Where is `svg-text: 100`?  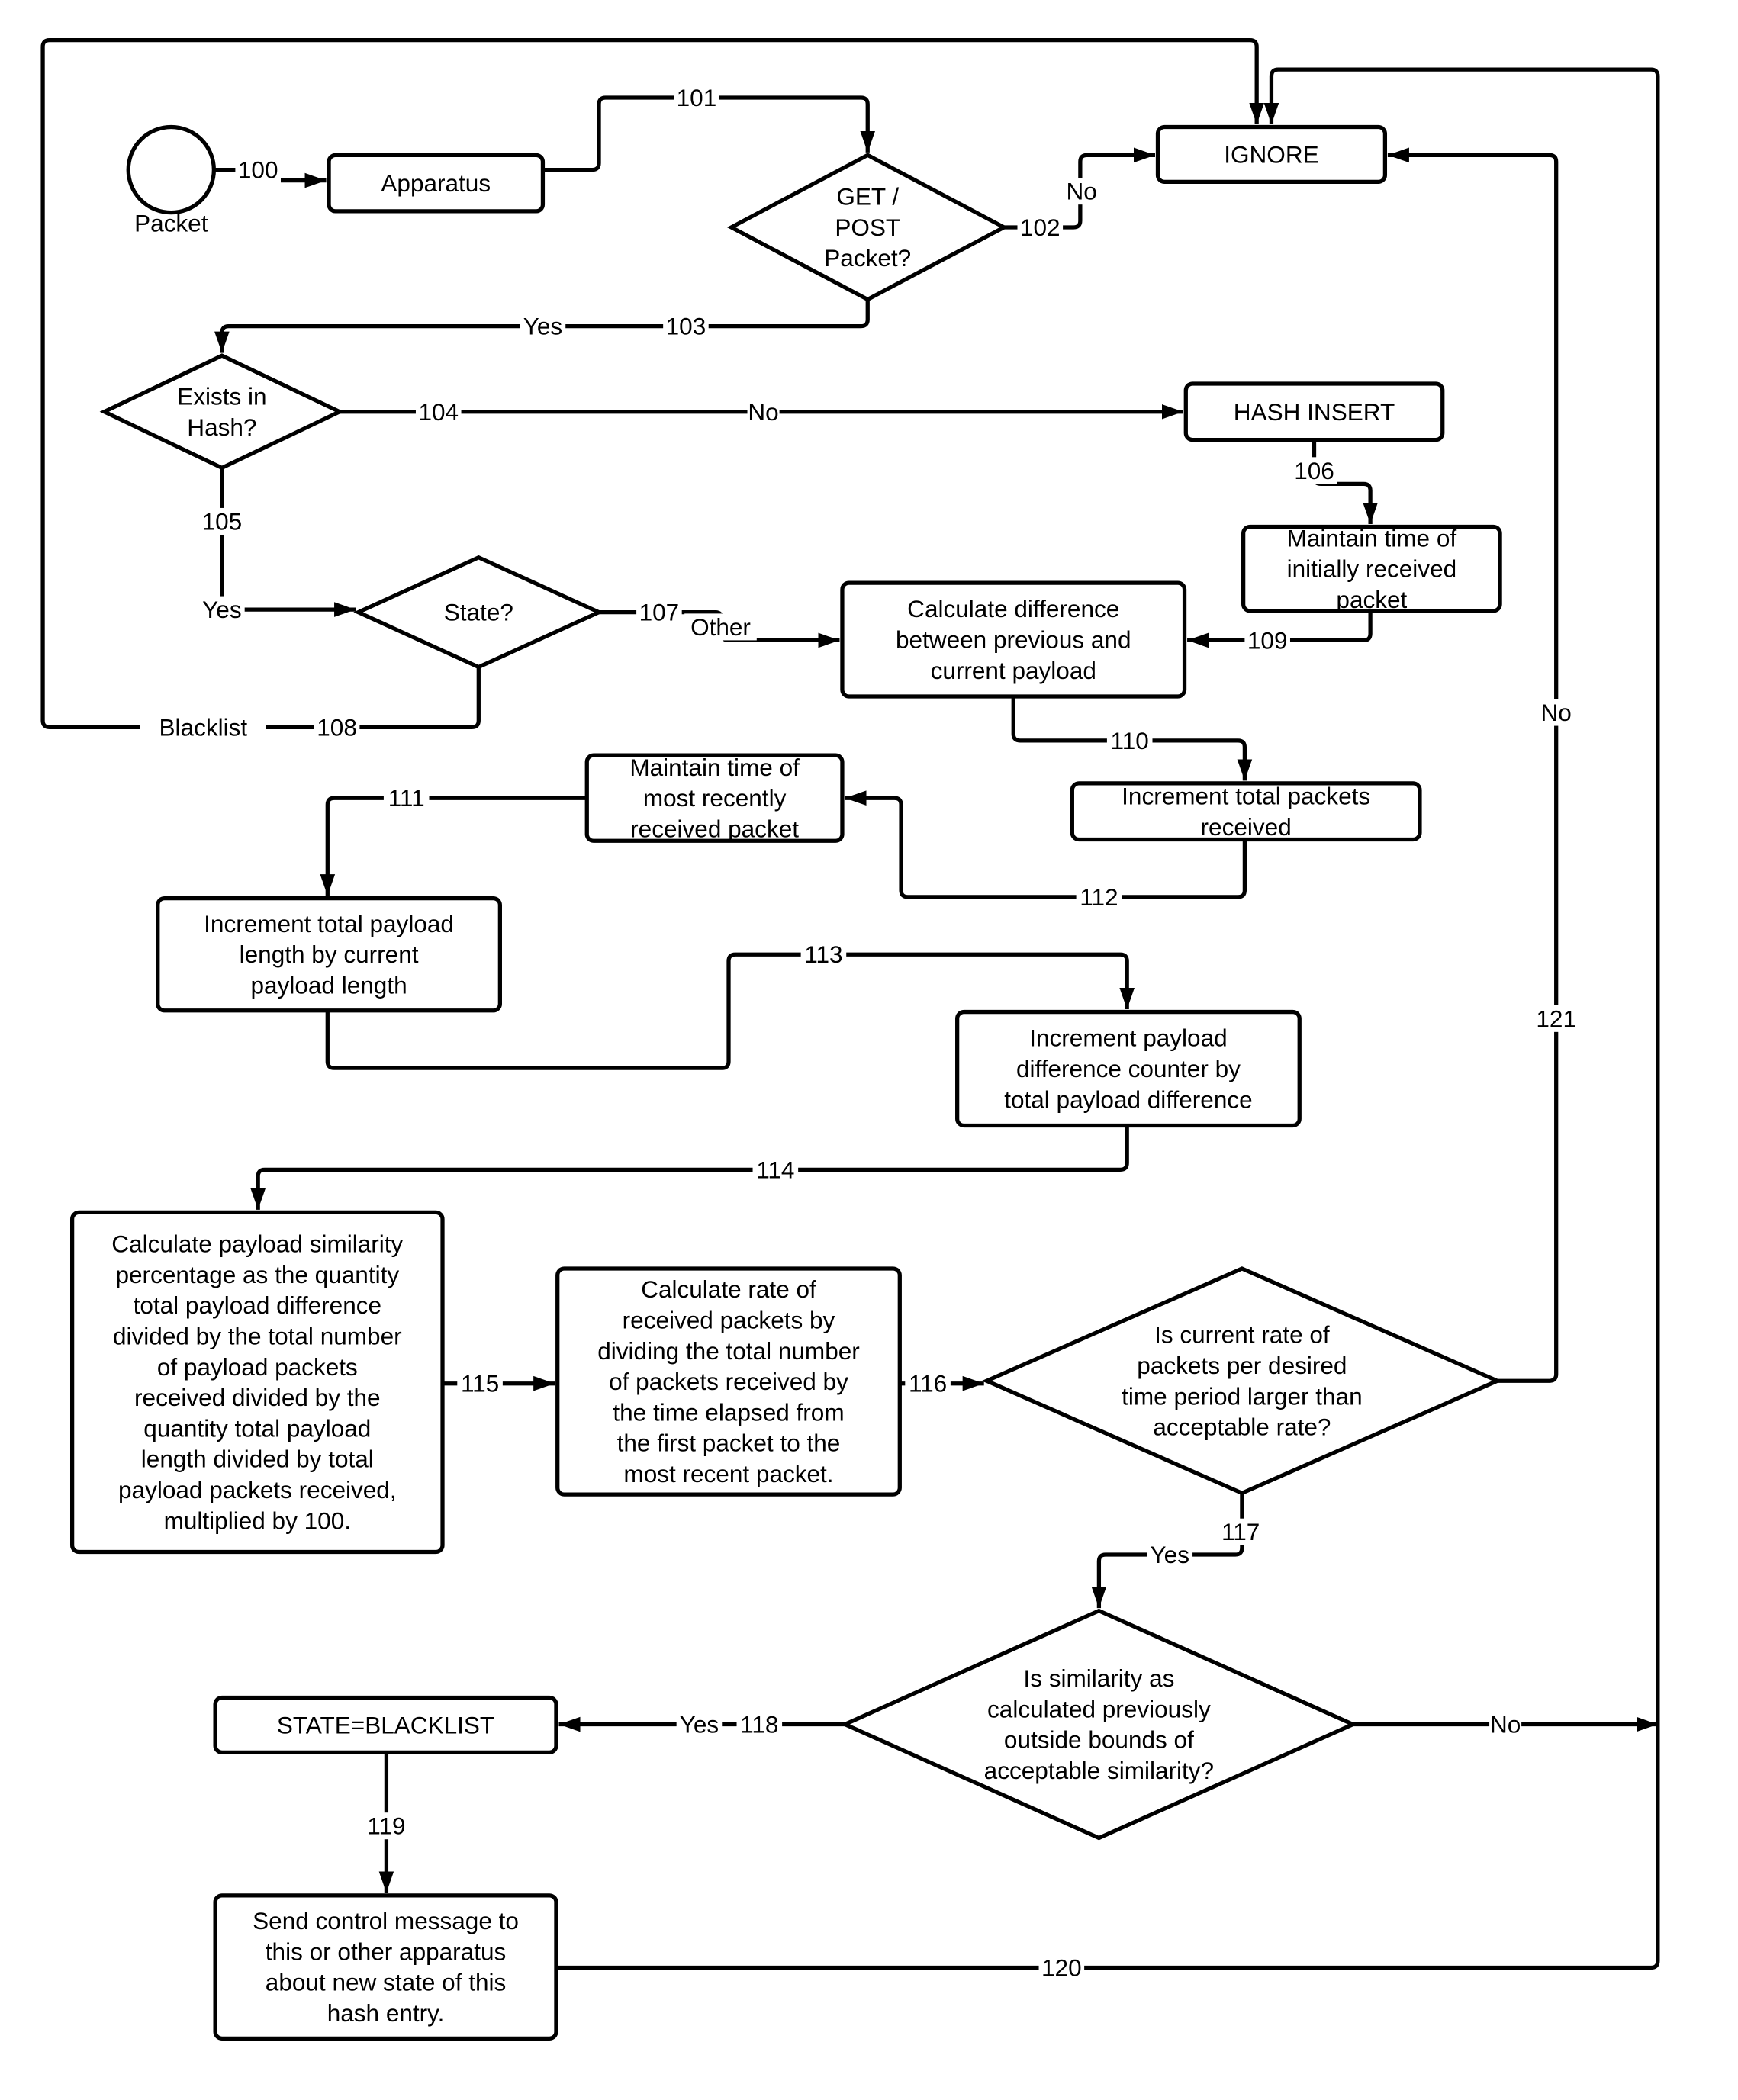 svg-text: 100 is located at coordinates (258, 170).